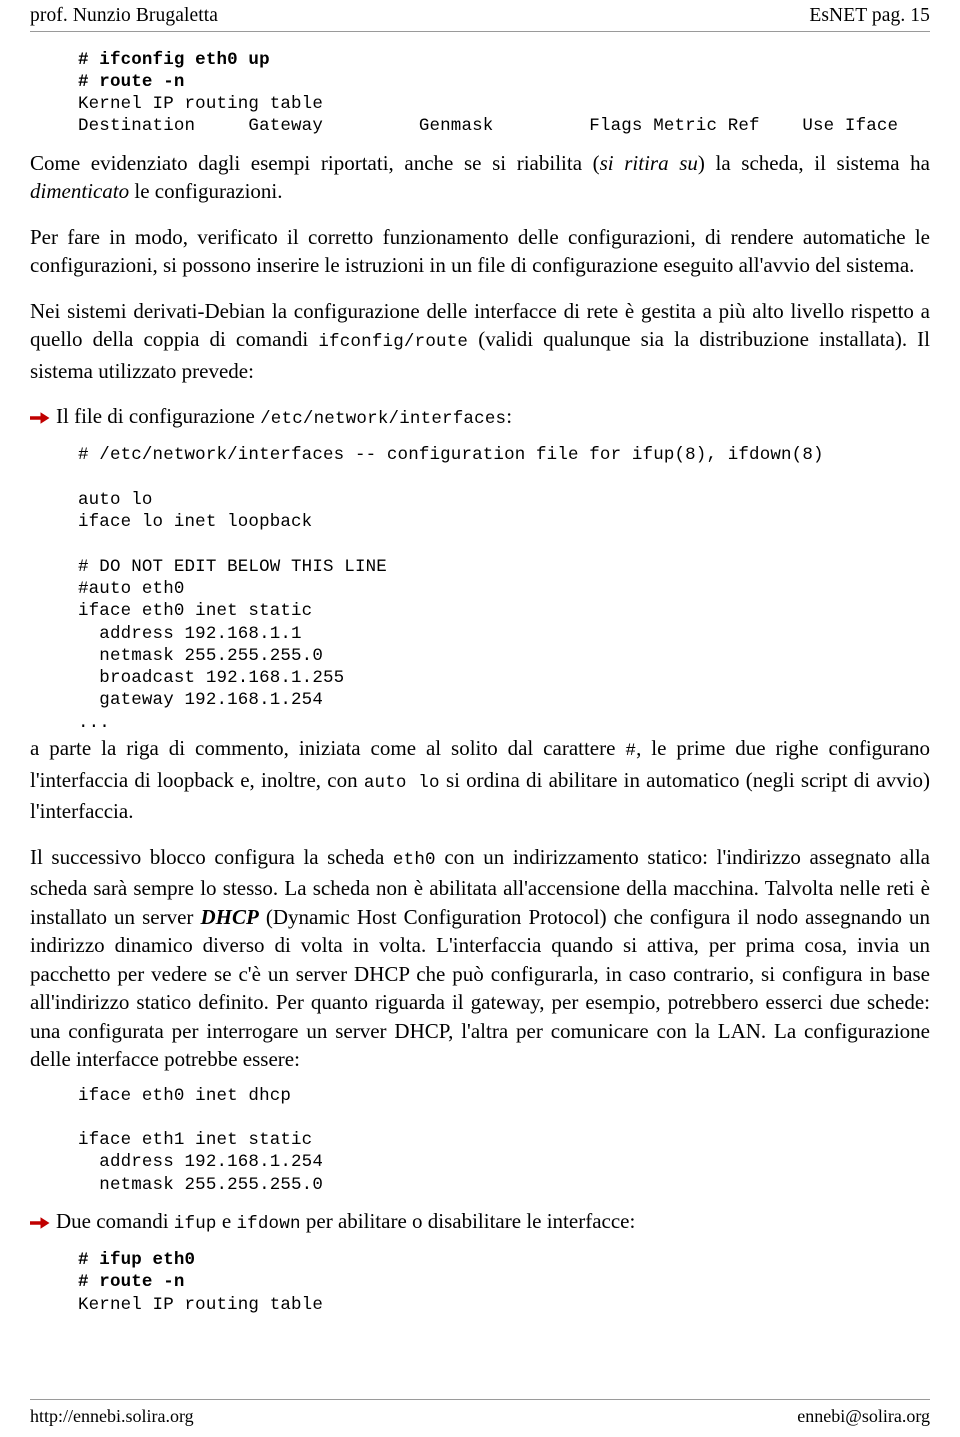 The image size is (960, 1437). What do you see at coordinates (131, 81) in the screenshot?
I see `code-line-route-n: # route -n` at bounding box center [131, 81].